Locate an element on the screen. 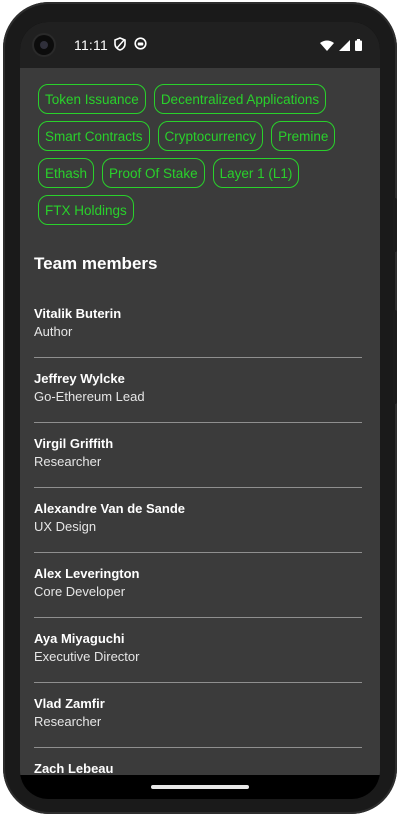 Image resolution: width=400 pixels, height=817 pixels. member-role: Core Developer is located at coordinates (80, 591).